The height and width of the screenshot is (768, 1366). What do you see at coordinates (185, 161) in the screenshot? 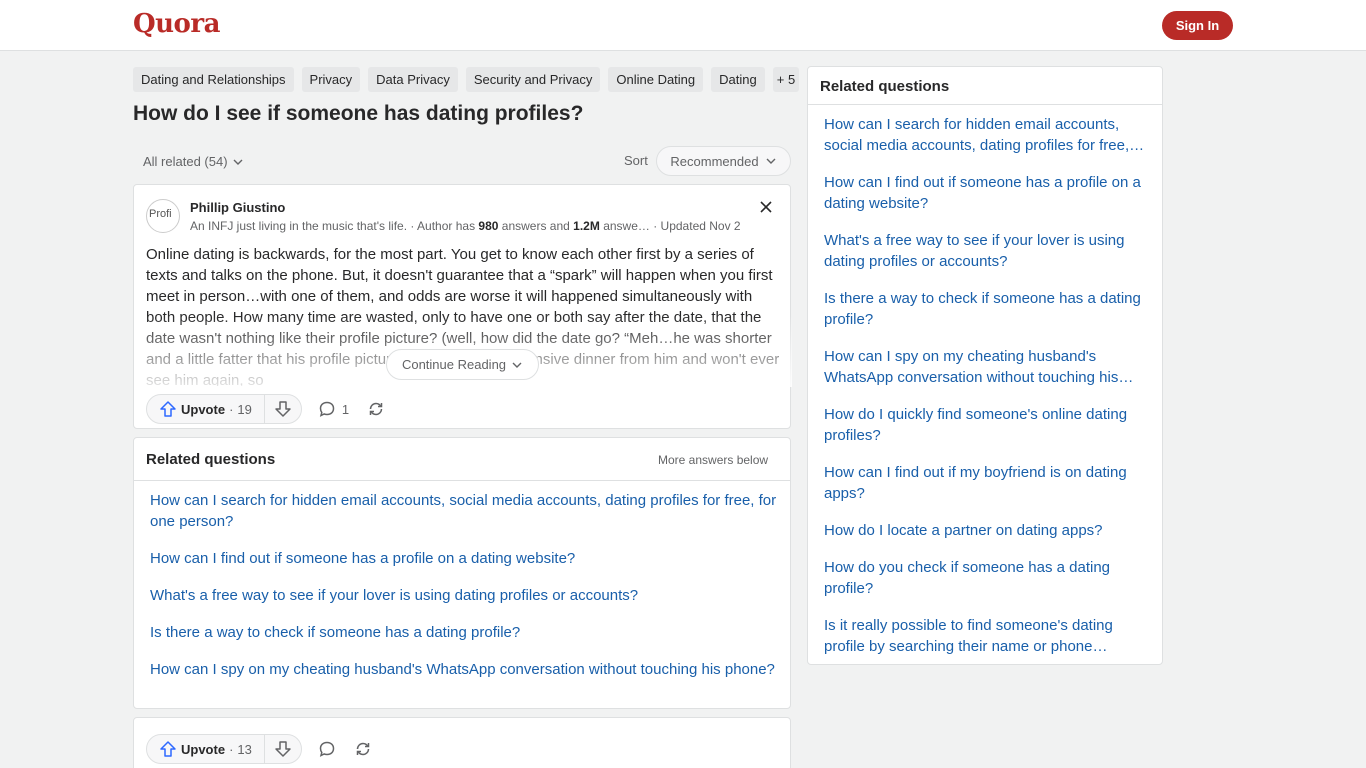
I see `all-related-label: All related (54)` at bounding box center [185, 161].